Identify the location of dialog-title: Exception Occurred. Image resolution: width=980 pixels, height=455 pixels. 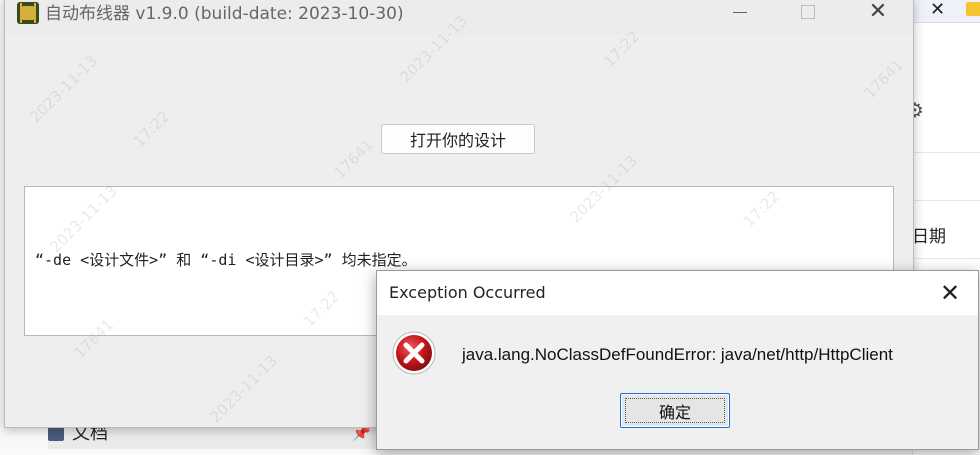
(467, 292).